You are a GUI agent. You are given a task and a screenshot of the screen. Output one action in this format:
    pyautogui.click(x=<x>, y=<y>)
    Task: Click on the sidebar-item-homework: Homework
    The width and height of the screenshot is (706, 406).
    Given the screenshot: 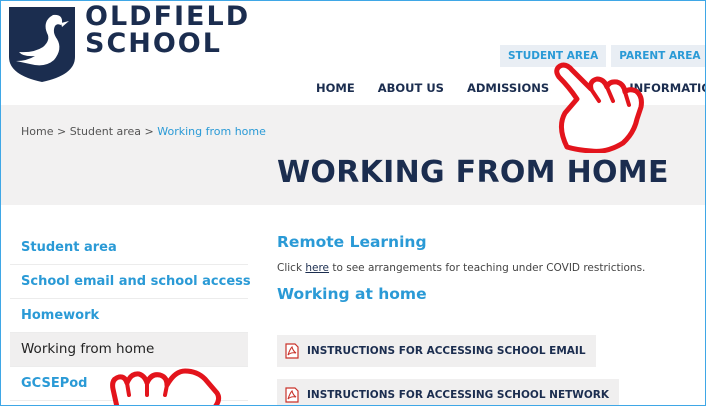 What is the action you would take?
    pyautogui.click(x=129, y=316)
    